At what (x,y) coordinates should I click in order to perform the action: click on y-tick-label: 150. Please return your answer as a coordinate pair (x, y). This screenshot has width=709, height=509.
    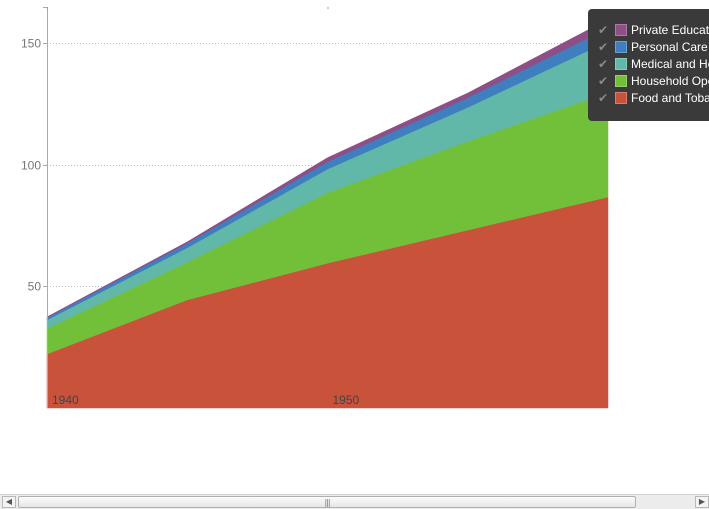
    Looking at the image, I should click on (31, 44).